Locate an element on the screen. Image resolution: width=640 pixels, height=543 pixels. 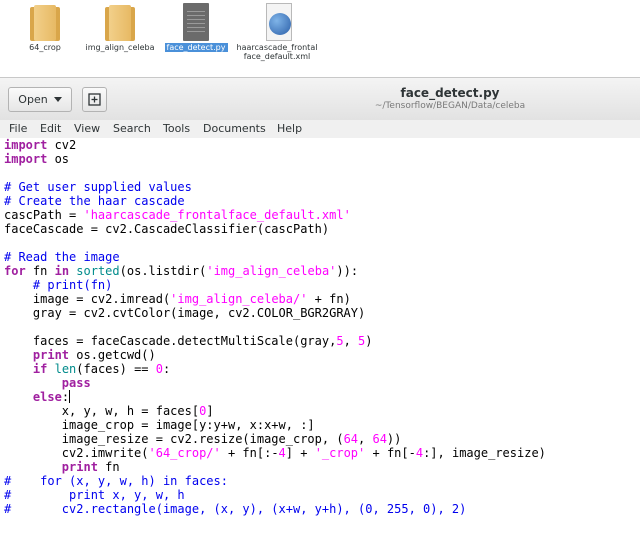
code-line: import cv2 is located at coordinates (40, 145).